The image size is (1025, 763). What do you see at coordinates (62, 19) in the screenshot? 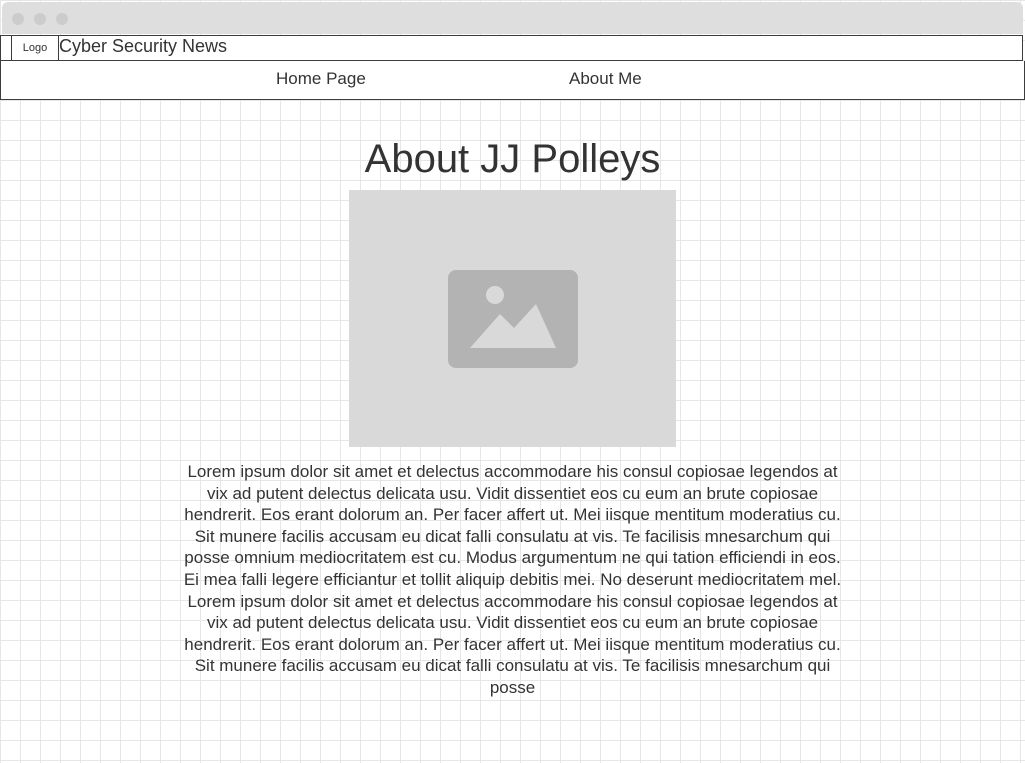
I see `window-maximize-dot` at bounding box center [62, 19].